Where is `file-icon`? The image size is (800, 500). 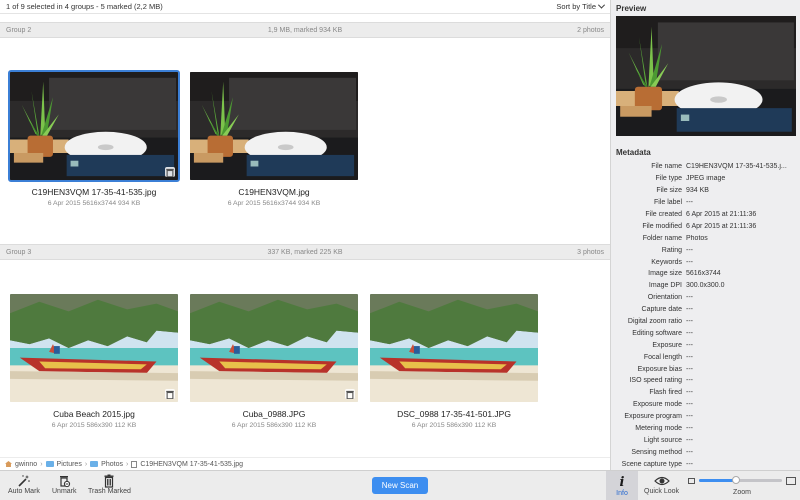 file-icon is located at coordinates (134, 464).